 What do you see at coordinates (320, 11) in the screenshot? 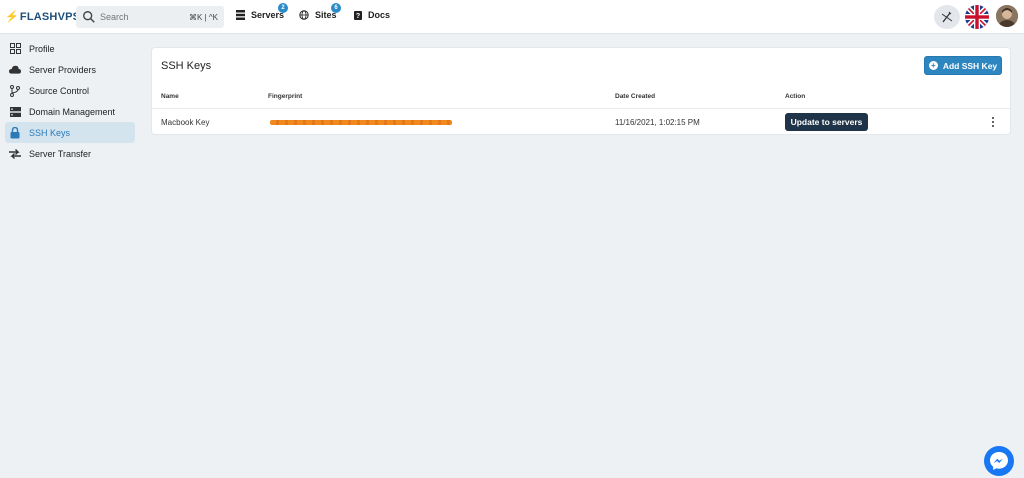
I see `nav-sites: Sites 6` at bounding box center [320, 11].